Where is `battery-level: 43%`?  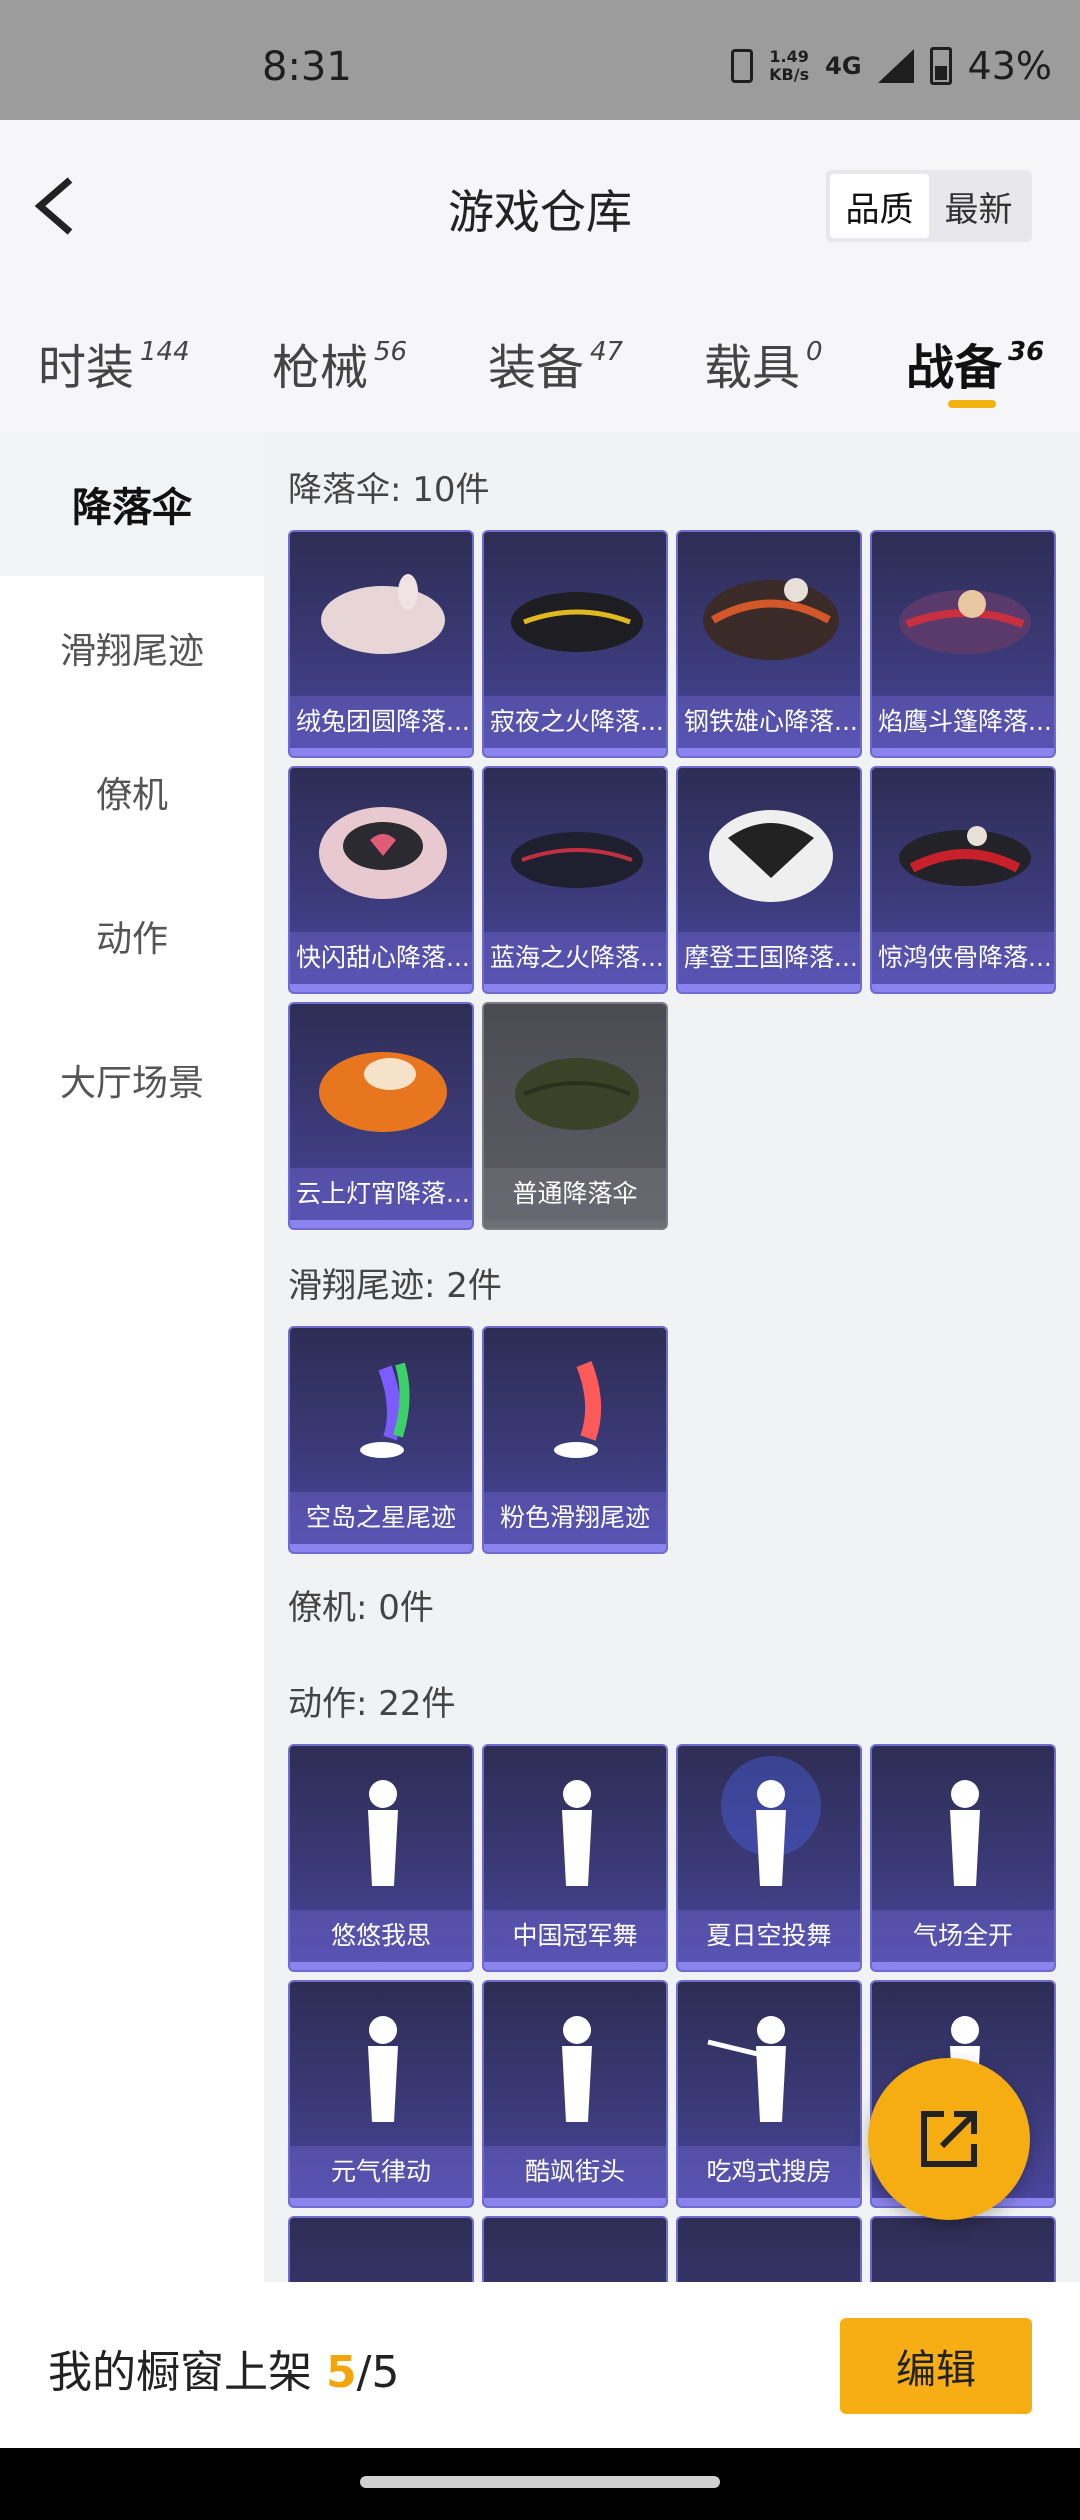
battery-level: 43% is located at coordinates (1009, 66).